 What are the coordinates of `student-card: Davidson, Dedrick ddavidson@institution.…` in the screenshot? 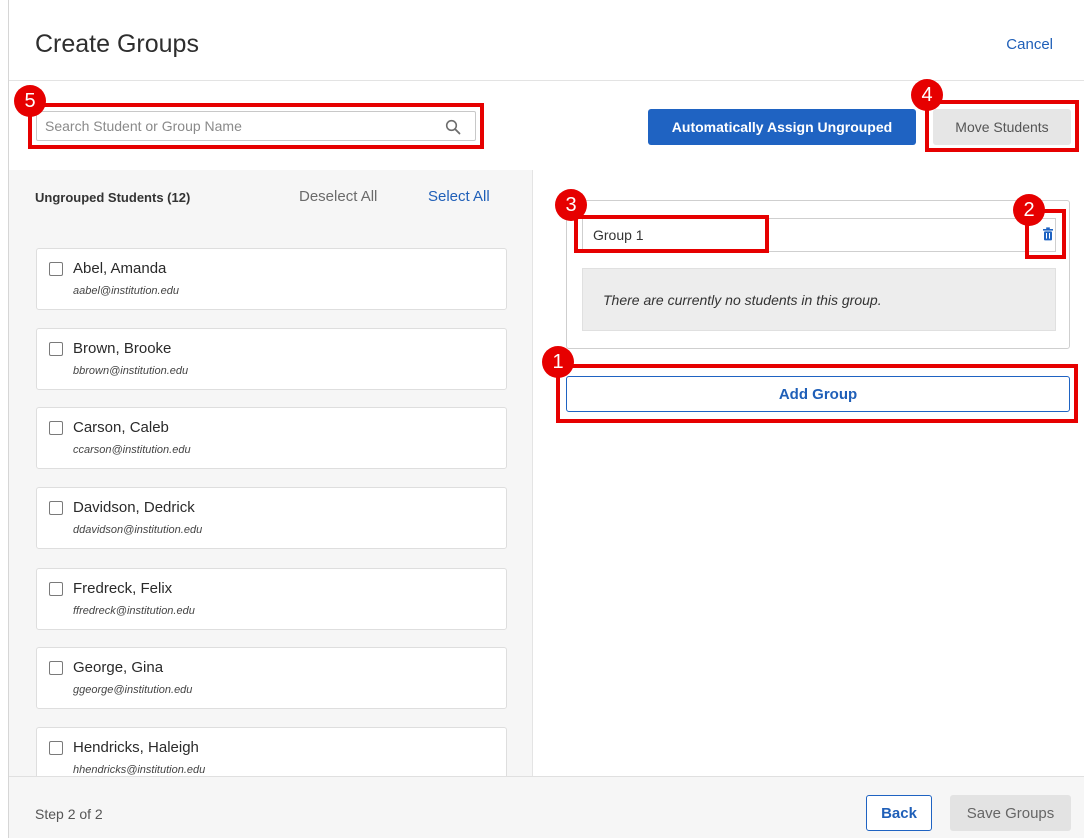 It's located at (271, 518).